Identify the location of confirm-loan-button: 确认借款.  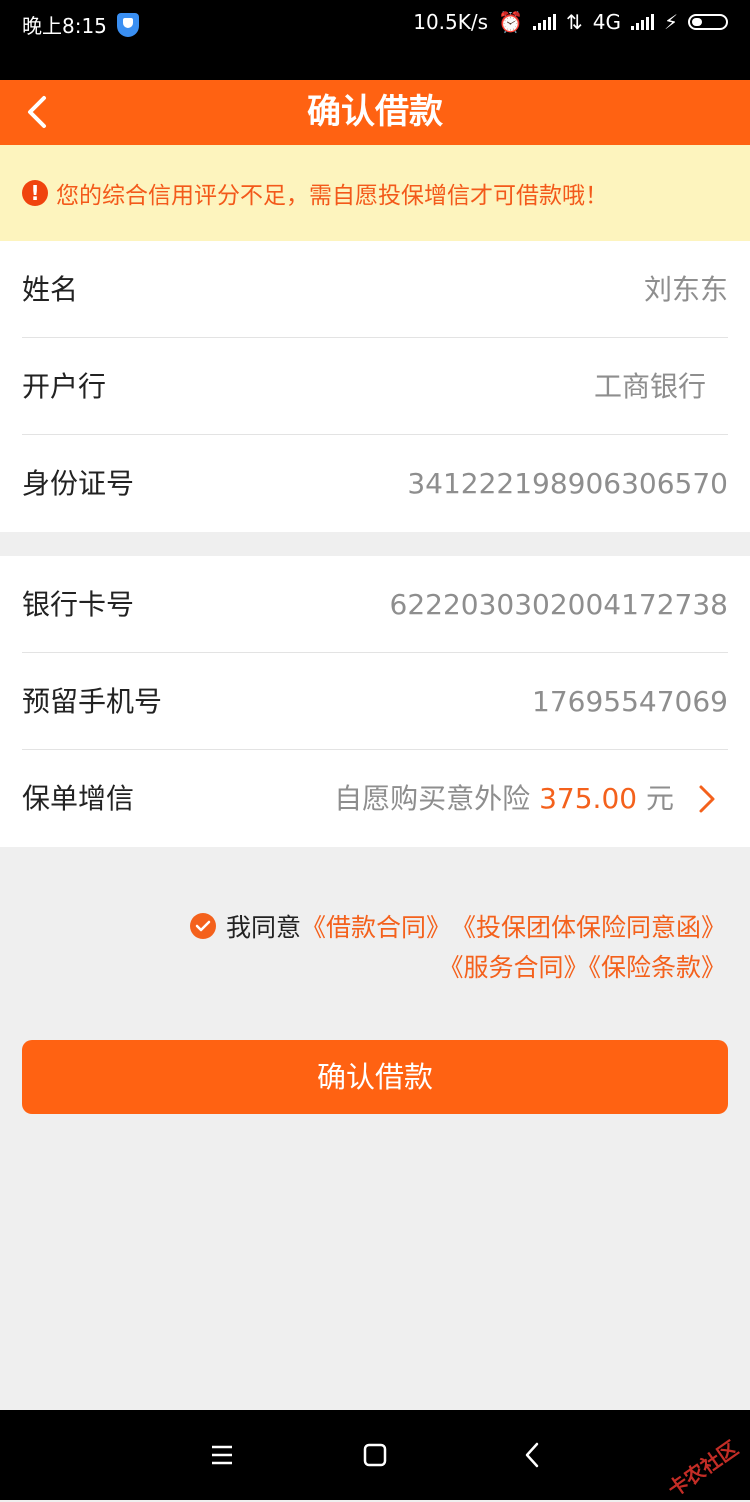
(375, 1077).